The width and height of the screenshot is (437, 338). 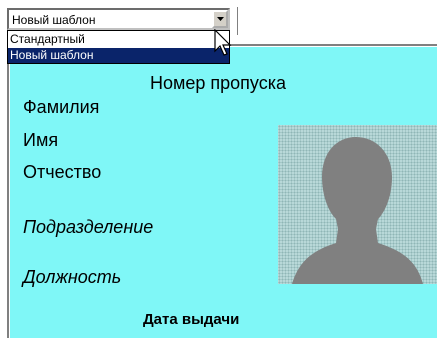 I want to click on mouse-pointer-icon, so click(x=223, y=42).